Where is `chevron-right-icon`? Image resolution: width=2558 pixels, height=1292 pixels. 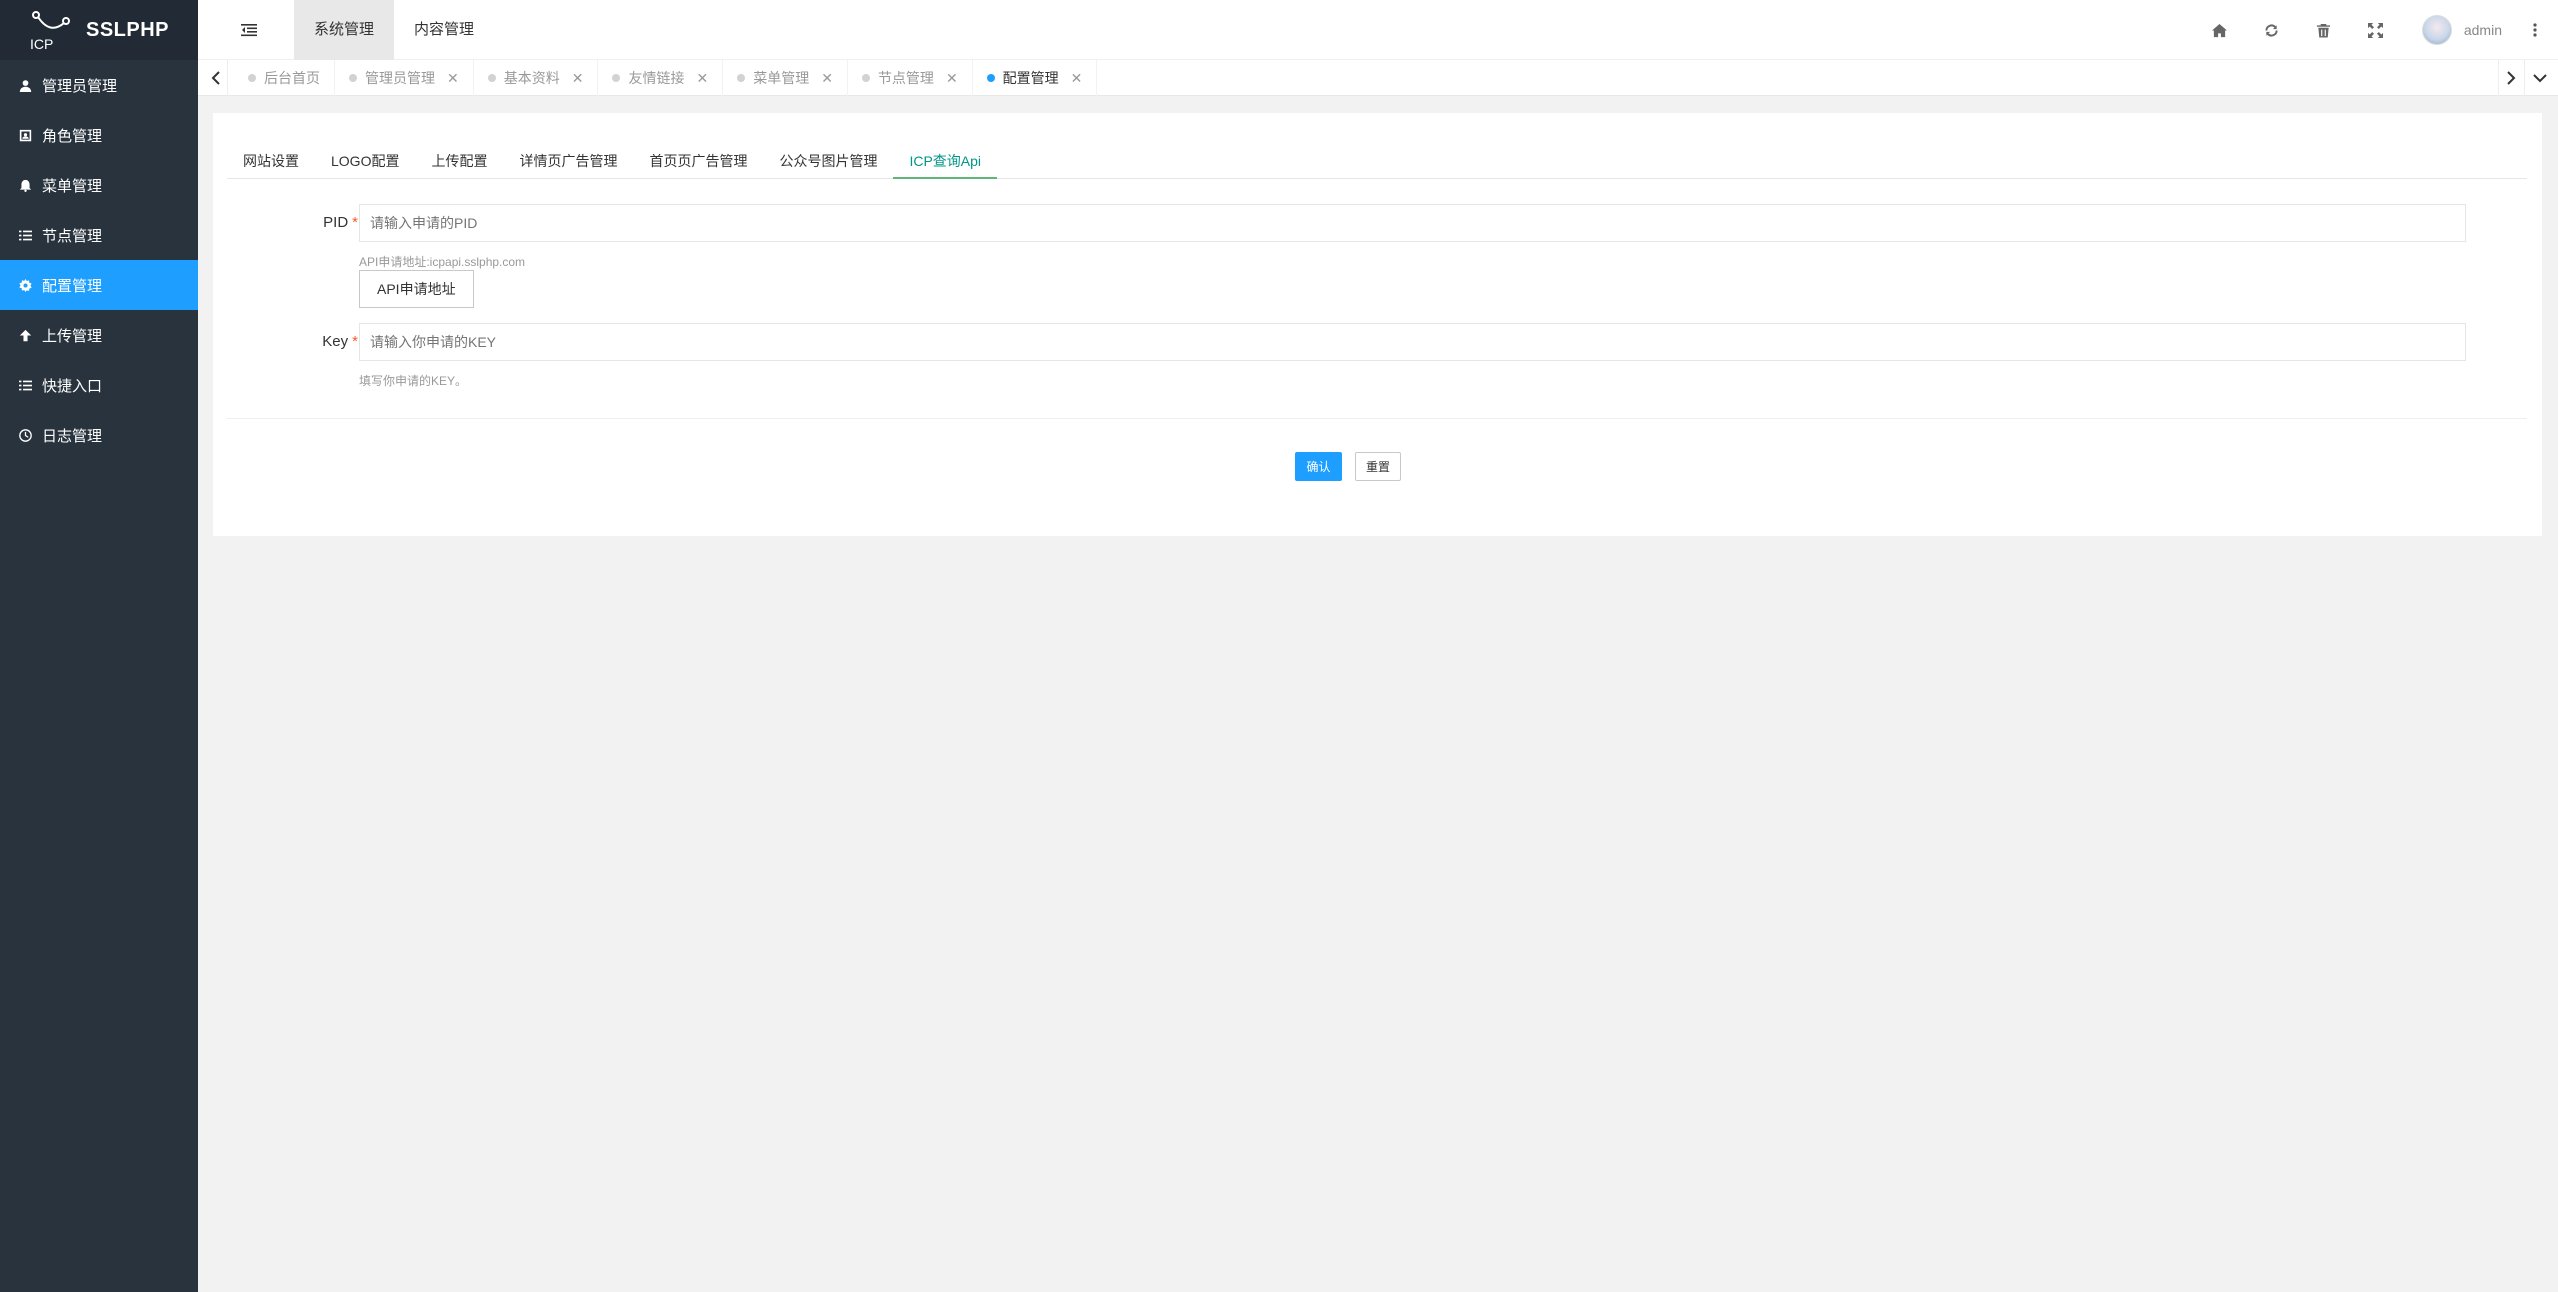
chevron-right-icon is located at coordinates (2510, 78).